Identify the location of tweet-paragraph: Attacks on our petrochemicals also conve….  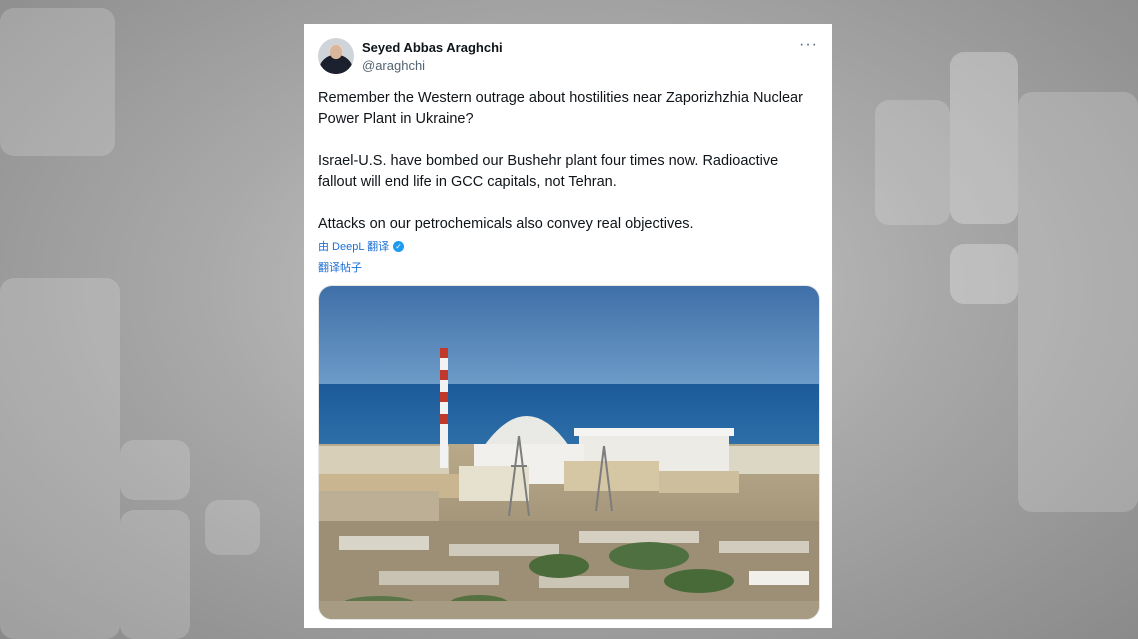
(506, 224).